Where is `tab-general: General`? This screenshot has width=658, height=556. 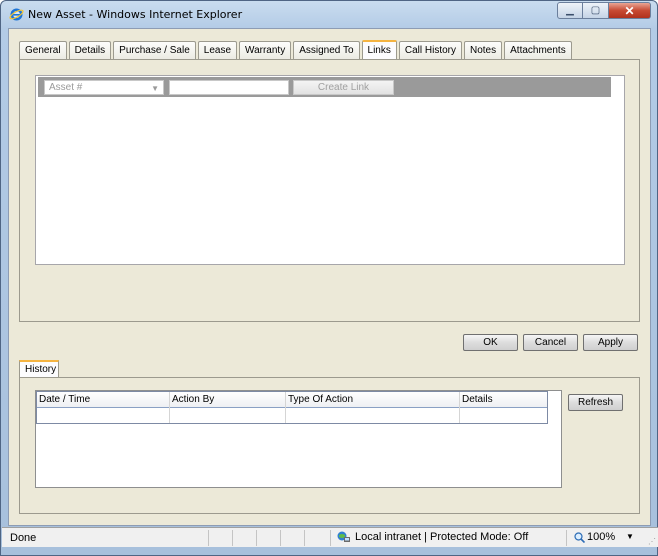 tab-general: General is located at coordinates (43, 50).